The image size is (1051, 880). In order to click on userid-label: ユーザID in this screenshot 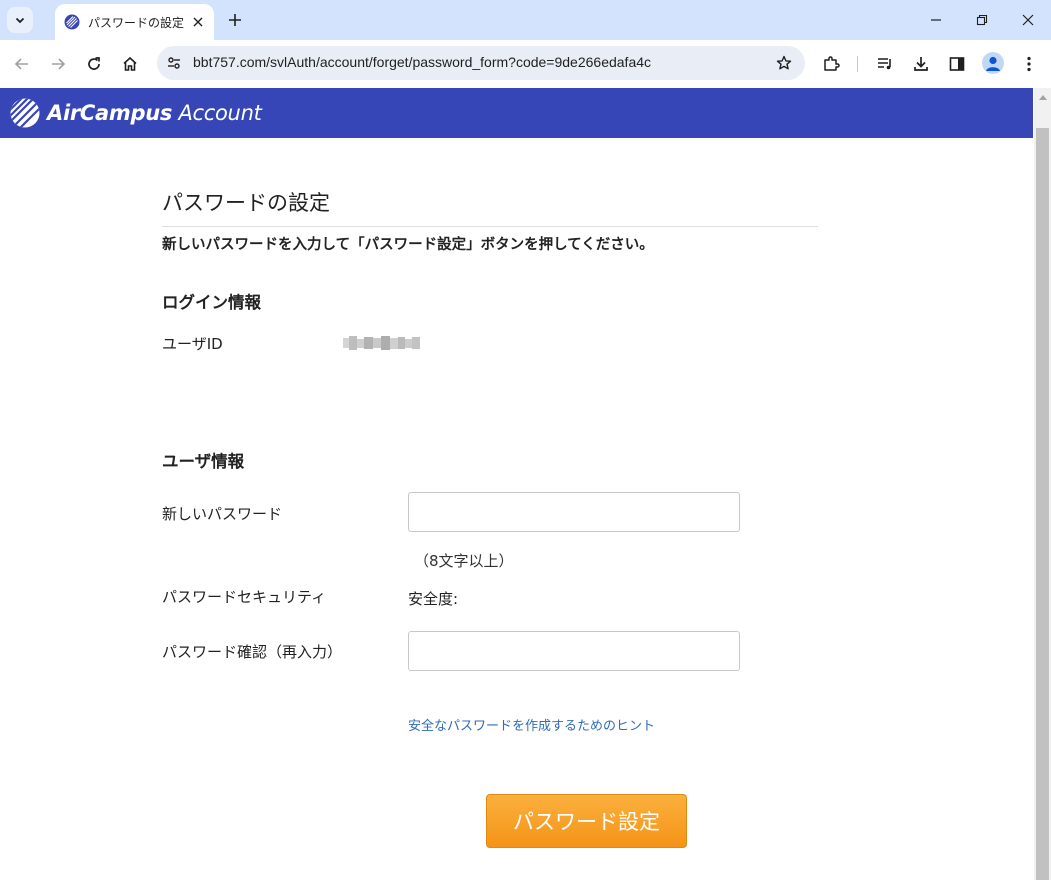, I will do `click(192, 344)`.